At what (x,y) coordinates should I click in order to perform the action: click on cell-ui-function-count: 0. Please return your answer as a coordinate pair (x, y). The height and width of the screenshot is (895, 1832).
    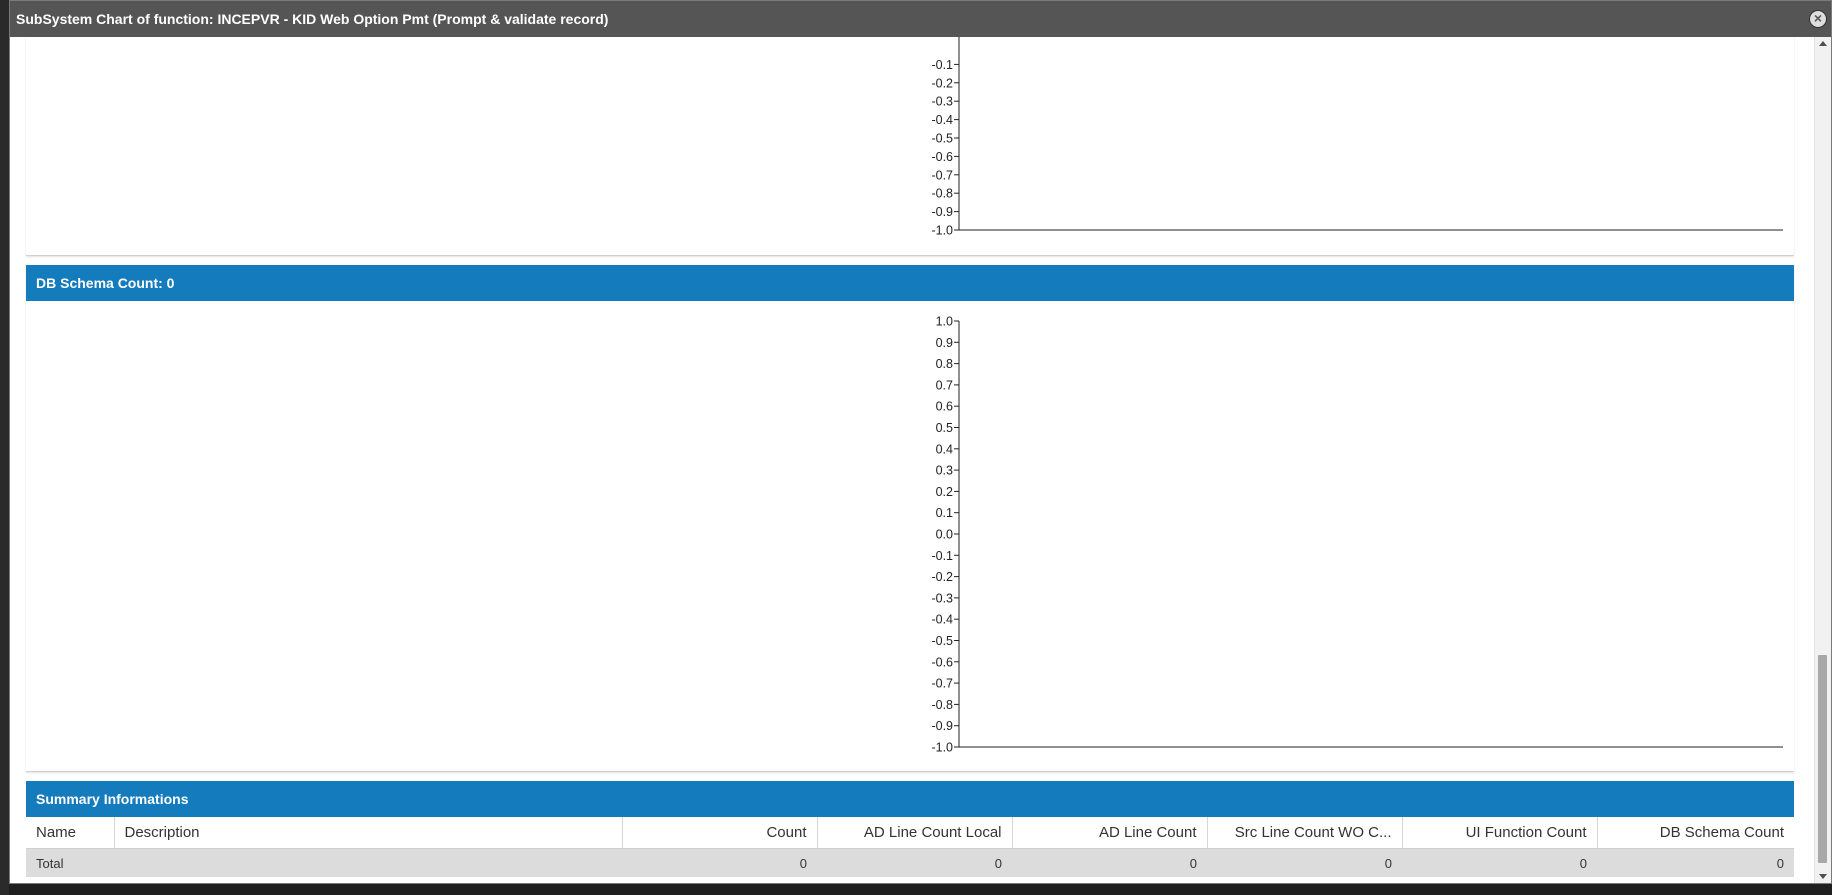
    Looking at the image, I should click on (1499, 862).